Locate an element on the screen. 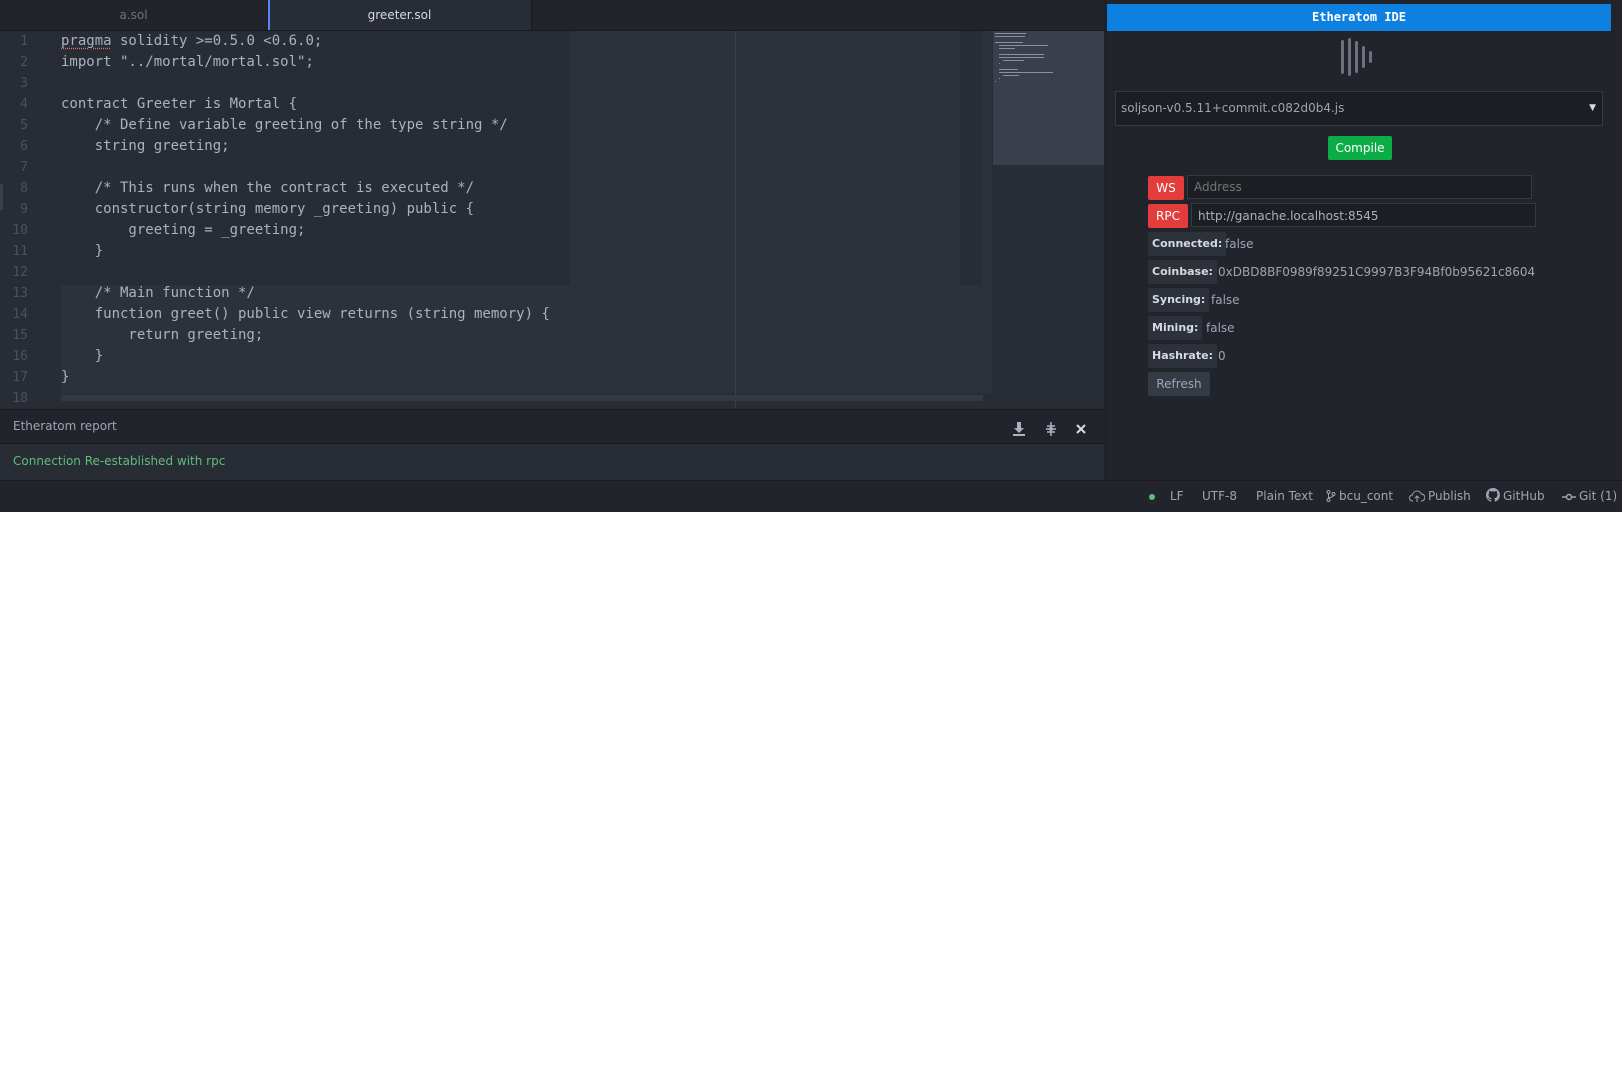  hashrate-label: Hashrate: is located at coordinates (1182, 356).